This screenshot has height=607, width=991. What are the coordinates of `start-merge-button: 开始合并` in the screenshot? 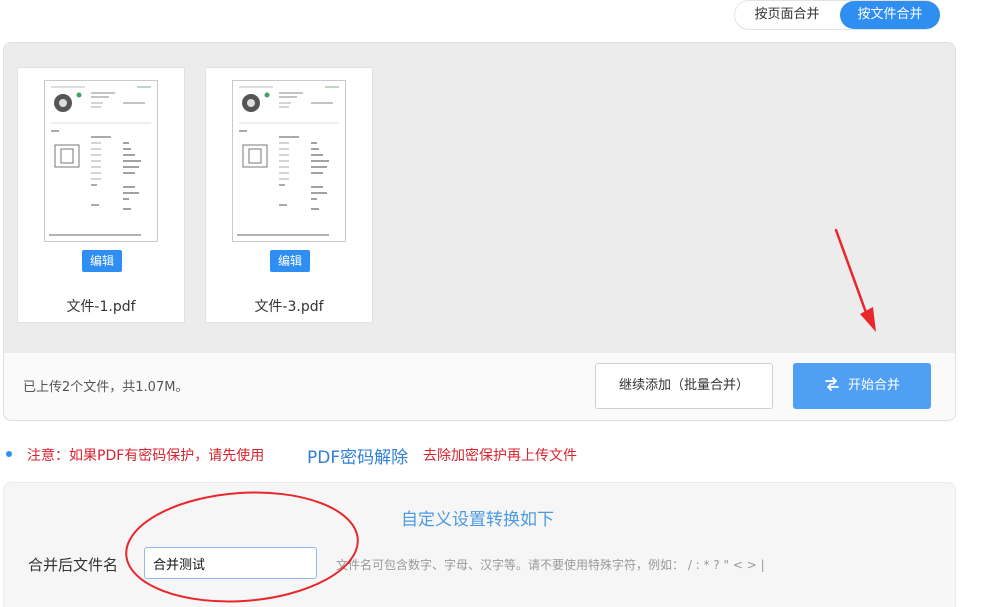 It's located at (862, 386).